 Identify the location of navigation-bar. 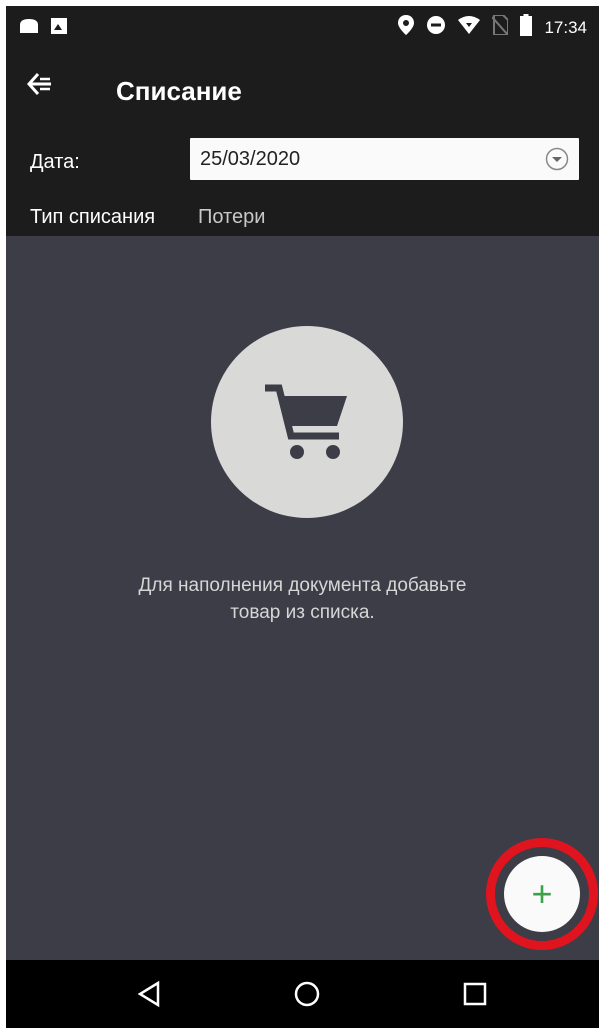
(302, 994).